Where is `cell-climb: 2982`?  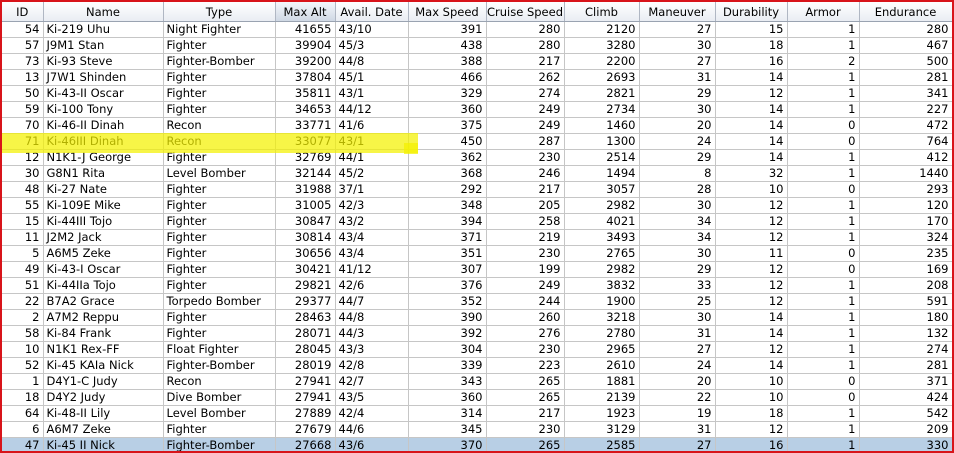
cell-climb: 2982 is located at coordinates (602, 205).